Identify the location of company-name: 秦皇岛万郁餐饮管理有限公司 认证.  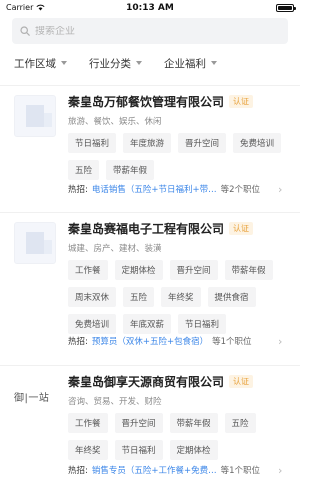
(161, 101).